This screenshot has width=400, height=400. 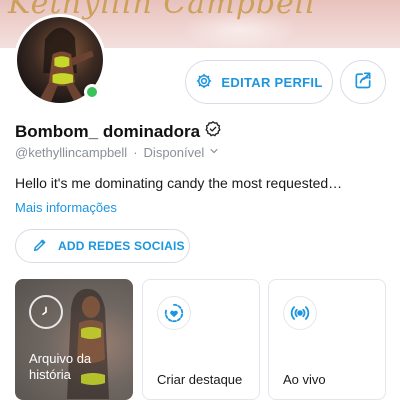 What do you see at coordinates (201, 339) in the screenshot?
I see `create-highlight-card: Criar destaque` at bounding box center [201, 339].